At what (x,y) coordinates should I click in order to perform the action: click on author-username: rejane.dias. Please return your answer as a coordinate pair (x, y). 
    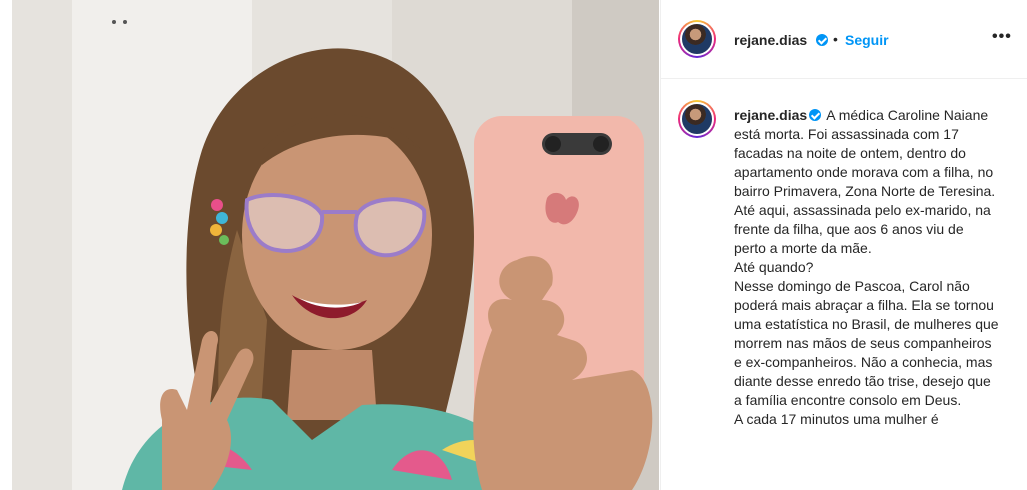
    Looking at the image, I should click on (770, 40).